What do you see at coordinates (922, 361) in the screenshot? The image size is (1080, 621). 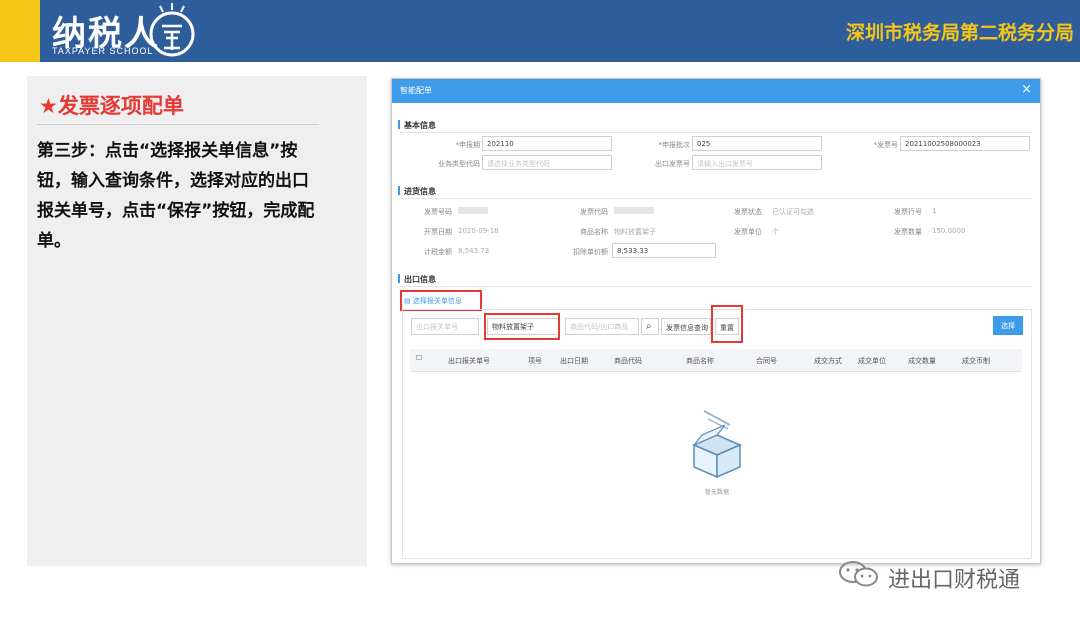 I see `column-header: 成交数量` at bounding box center [922, 361].